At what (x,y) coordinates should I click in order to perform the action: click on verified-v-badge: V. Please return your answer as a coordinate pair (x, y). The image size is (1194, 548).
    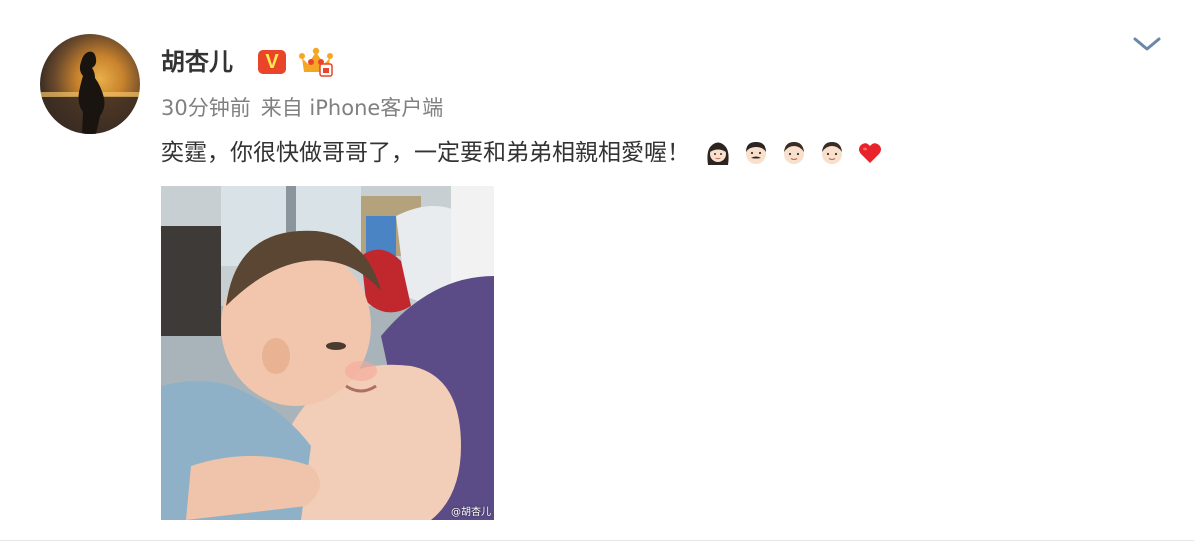
    Looking at the image, I should click on (272, 62).